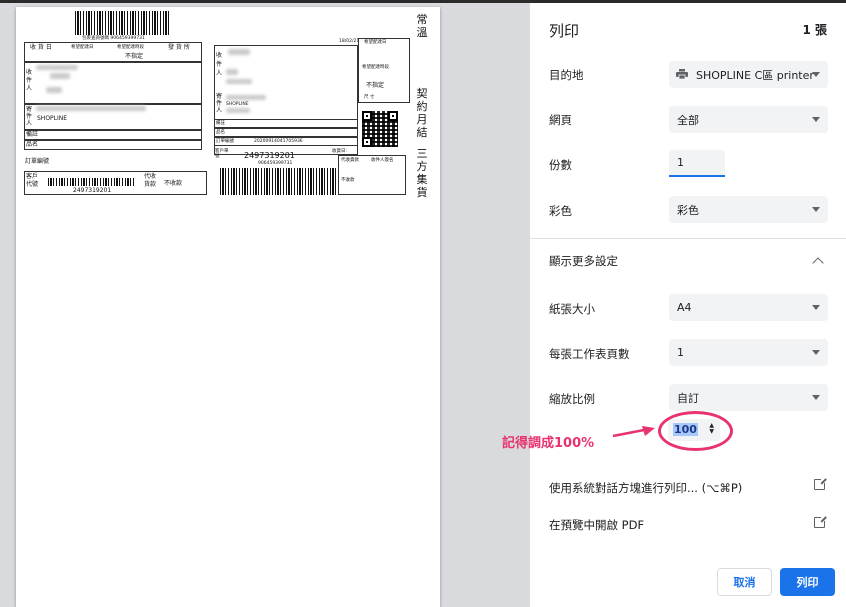 This screenshot has width=846, height=607. I want to click on more-settings-toggle: 顯示更多設定, so click(583, 261).